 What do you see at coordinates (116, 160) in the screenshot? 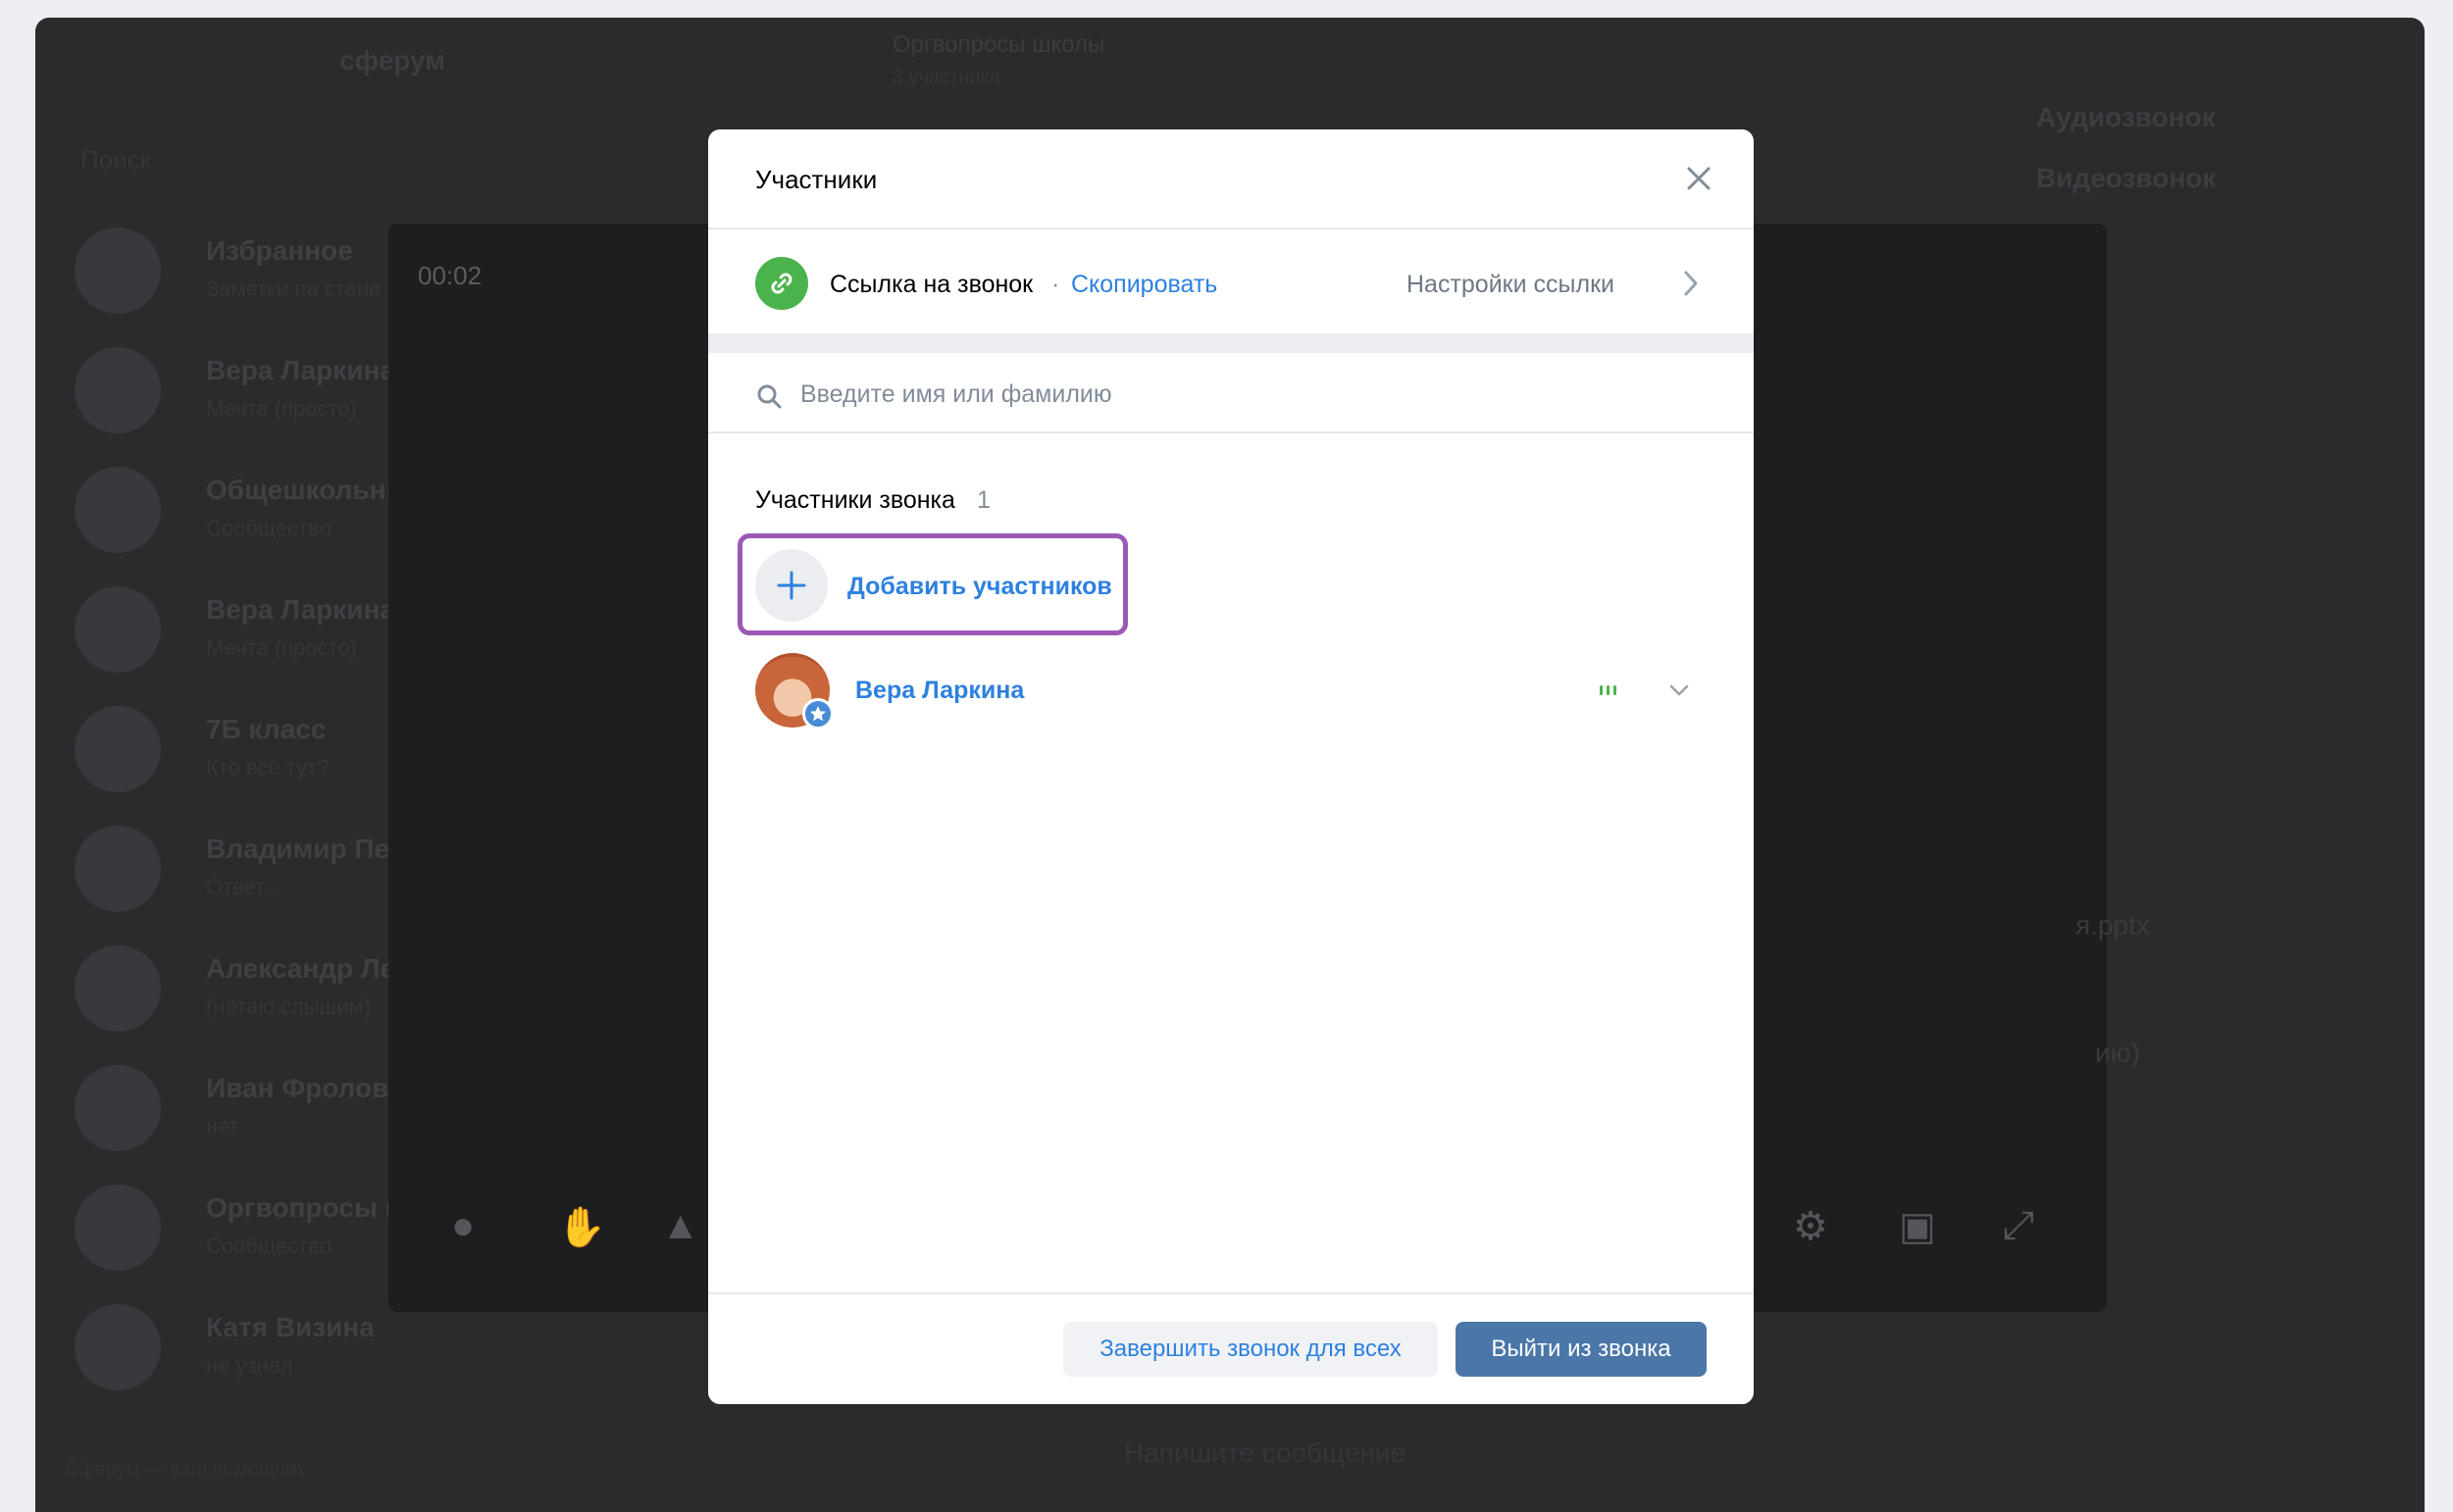
I see `sidebar-search: Поиск` at bounding box center [116, 160].